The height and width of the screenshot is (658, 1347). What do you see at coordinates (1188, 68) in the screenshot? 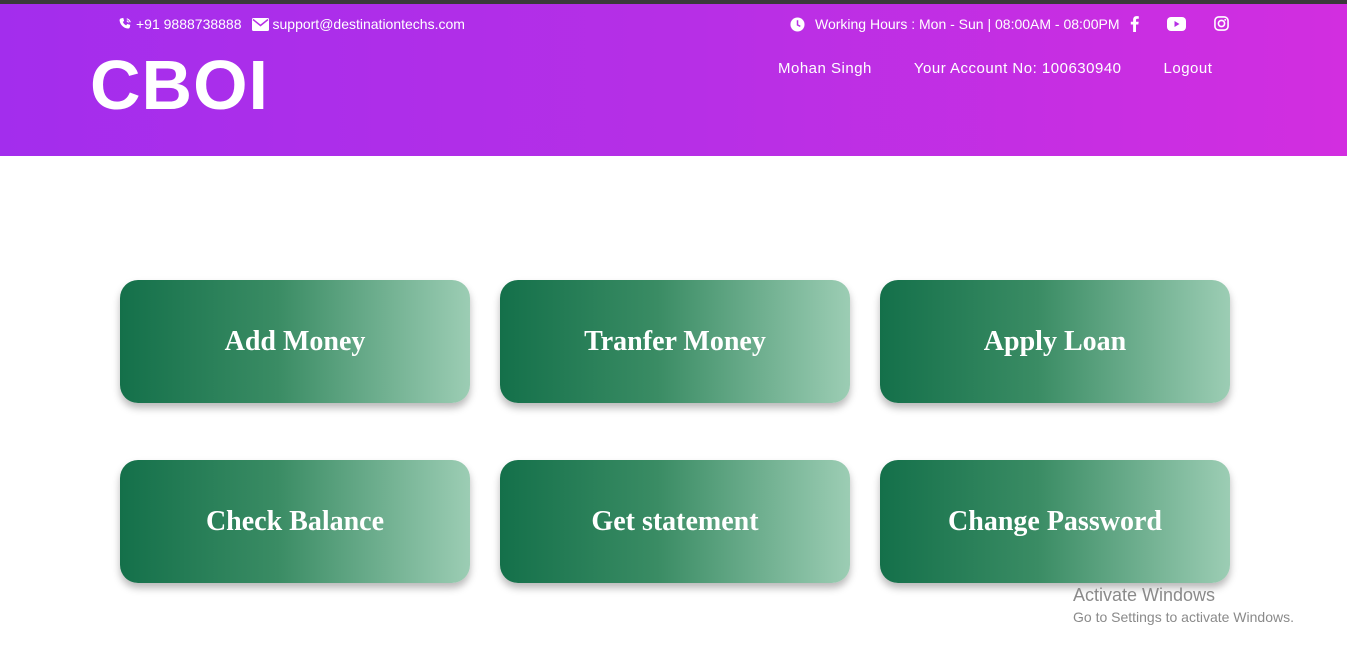
I see `logout-link: Logout` at bounding box center [1188, 68].